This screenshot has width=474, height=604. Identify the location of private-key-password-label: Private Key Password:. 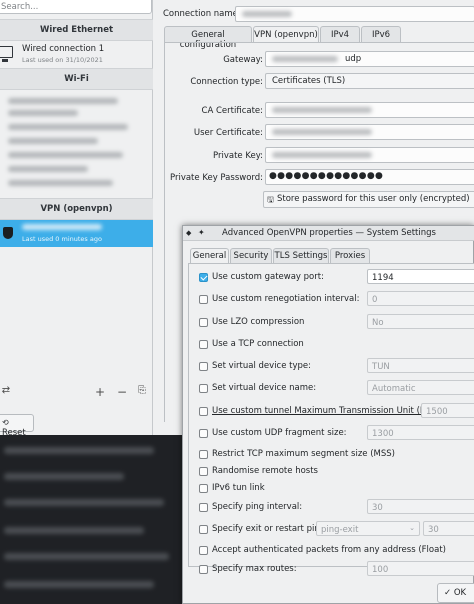
(216, 178).